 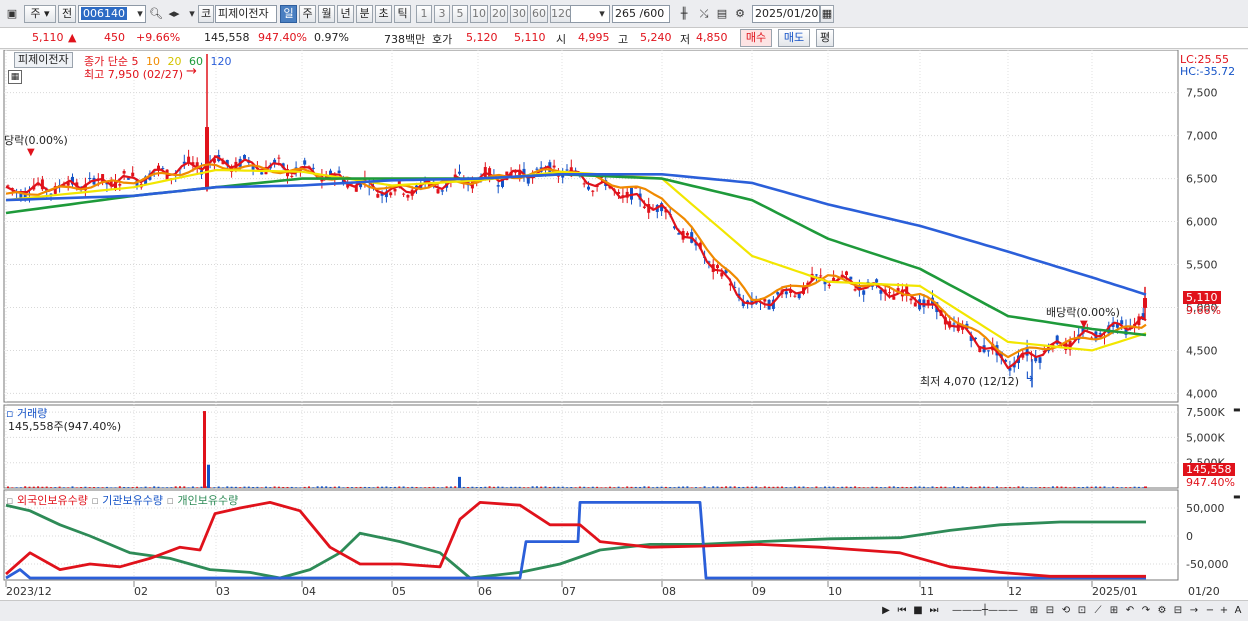 What do you see at coordinates (704, 14) in the screenshot?
I see `drawing-tool-icon: ⤯` at bounding box center [704, 14].